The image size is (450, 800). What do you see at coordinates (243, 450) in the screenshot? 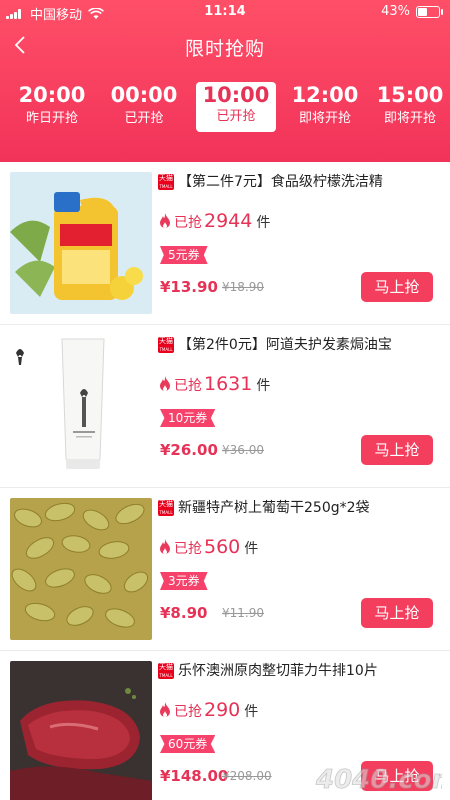
I see `original-price: ¥36.00` at bounding box center [243, 450].